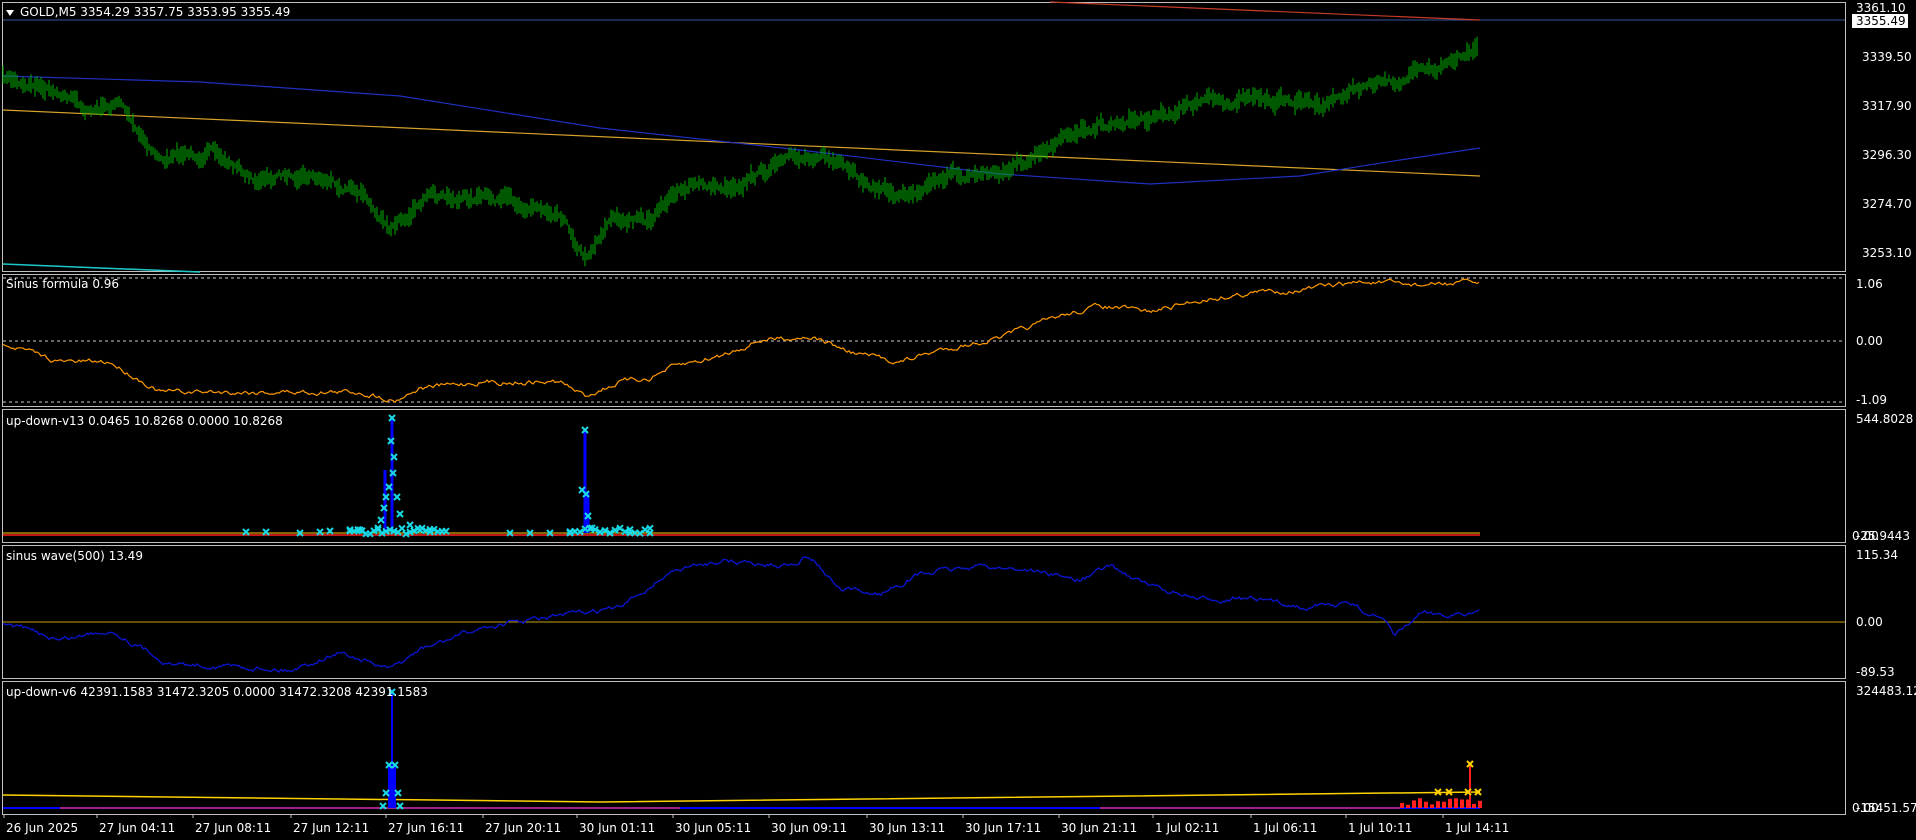  What do you see at coordinates (137, 828) in the screenshot?
I see `time-label: 27 Jun 04:11` at bounding box center [137, 828].